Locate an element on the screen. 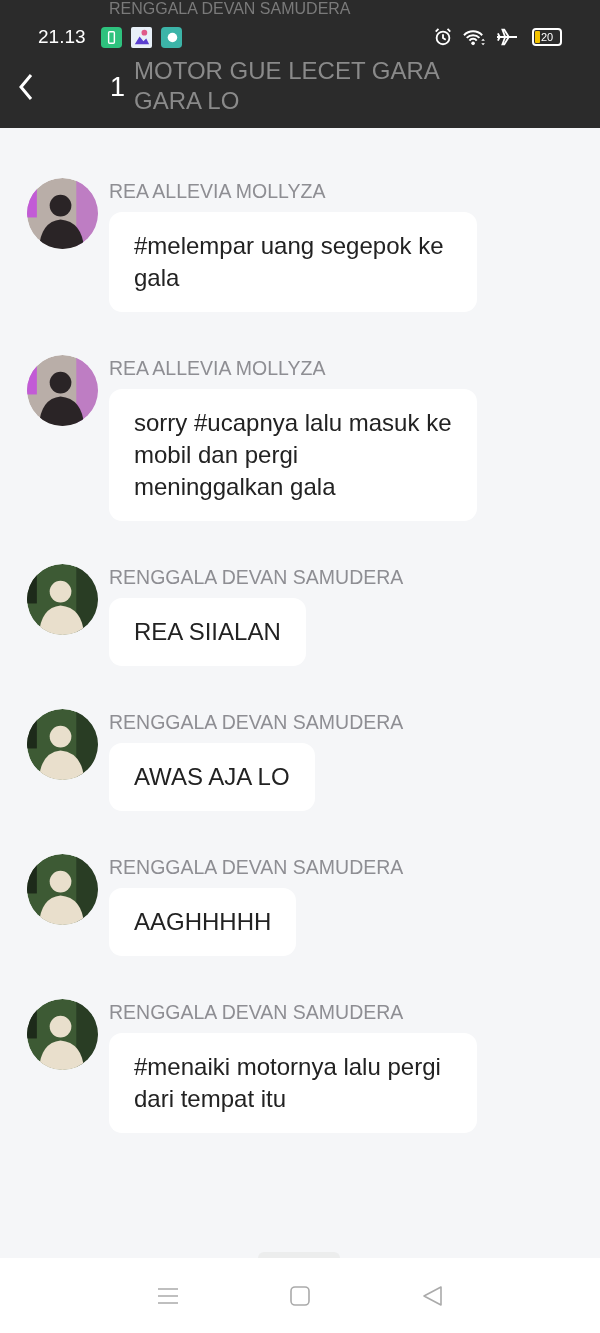 The width and height of the screenshot is (600, 1333). alarm-icon is located at coordinates (443, 37).